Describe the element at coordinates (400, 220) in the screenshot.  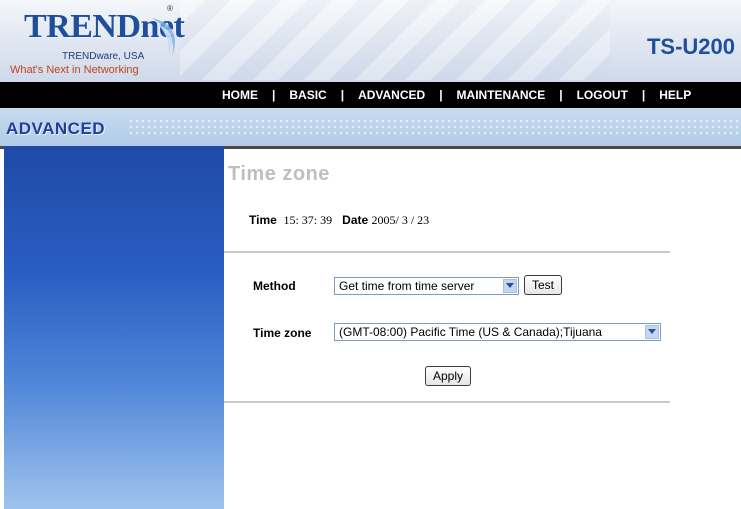
I see `date-value: 2005/ 3 / 23` at that location.